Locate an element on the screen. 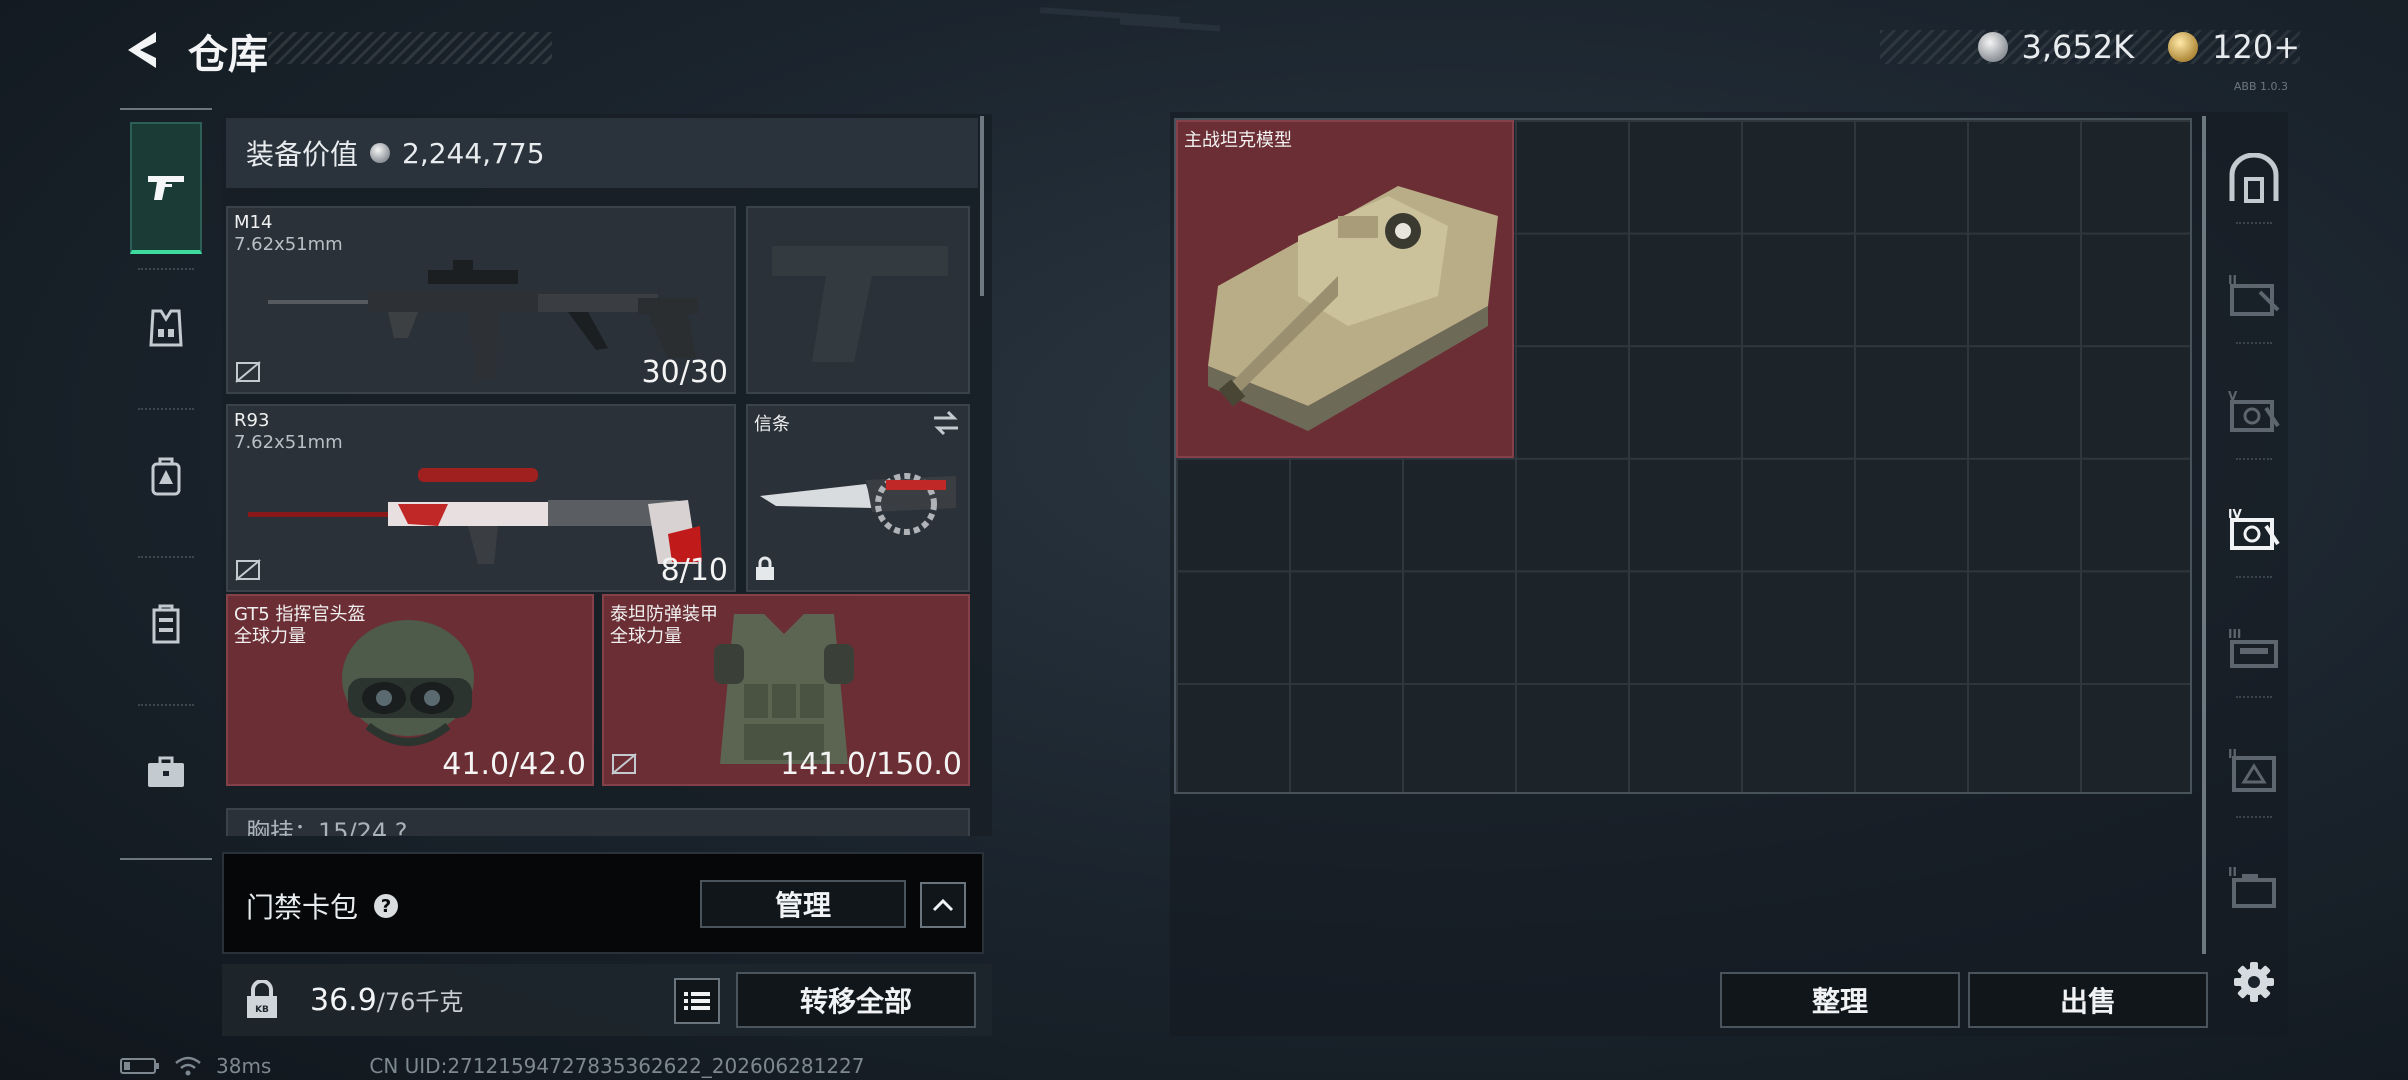 The height and width of the screenshot is (1080, 2408). category-tier2-case: II is located at coordinates (2254, 886).